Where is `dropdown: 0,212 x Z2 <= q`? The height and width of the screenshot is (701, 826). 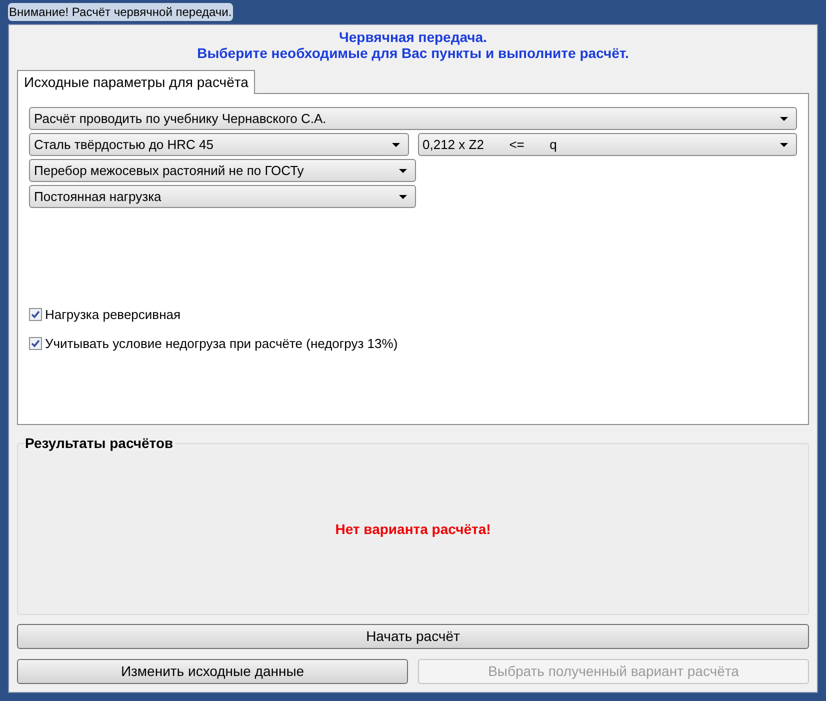 dropdown: 0,212 x Z2 <= q is located at coordinates (607, 144).